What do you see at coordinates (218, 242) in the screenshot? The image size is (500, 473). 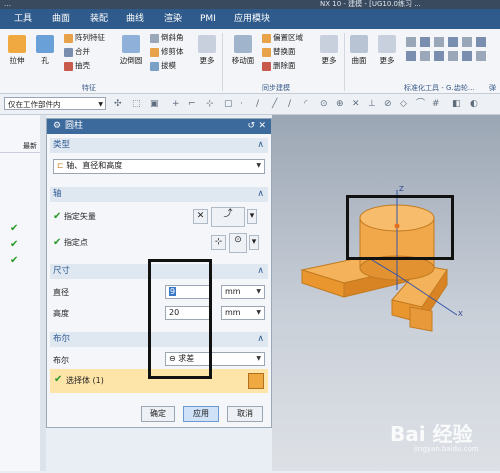 I see `point-dialog-icon: ⊹` at bounding box center [218, 242].